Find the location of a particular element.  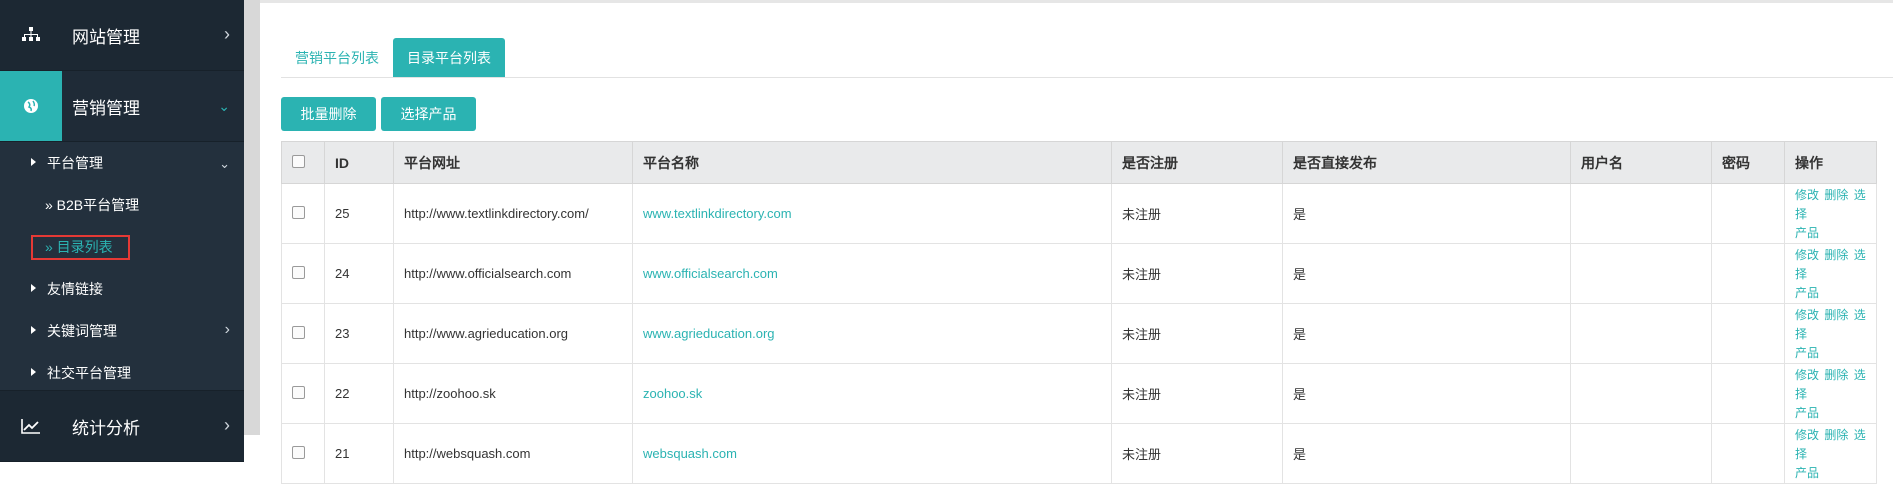

col-url: 平台网址 is located at coordinates (513, 162).